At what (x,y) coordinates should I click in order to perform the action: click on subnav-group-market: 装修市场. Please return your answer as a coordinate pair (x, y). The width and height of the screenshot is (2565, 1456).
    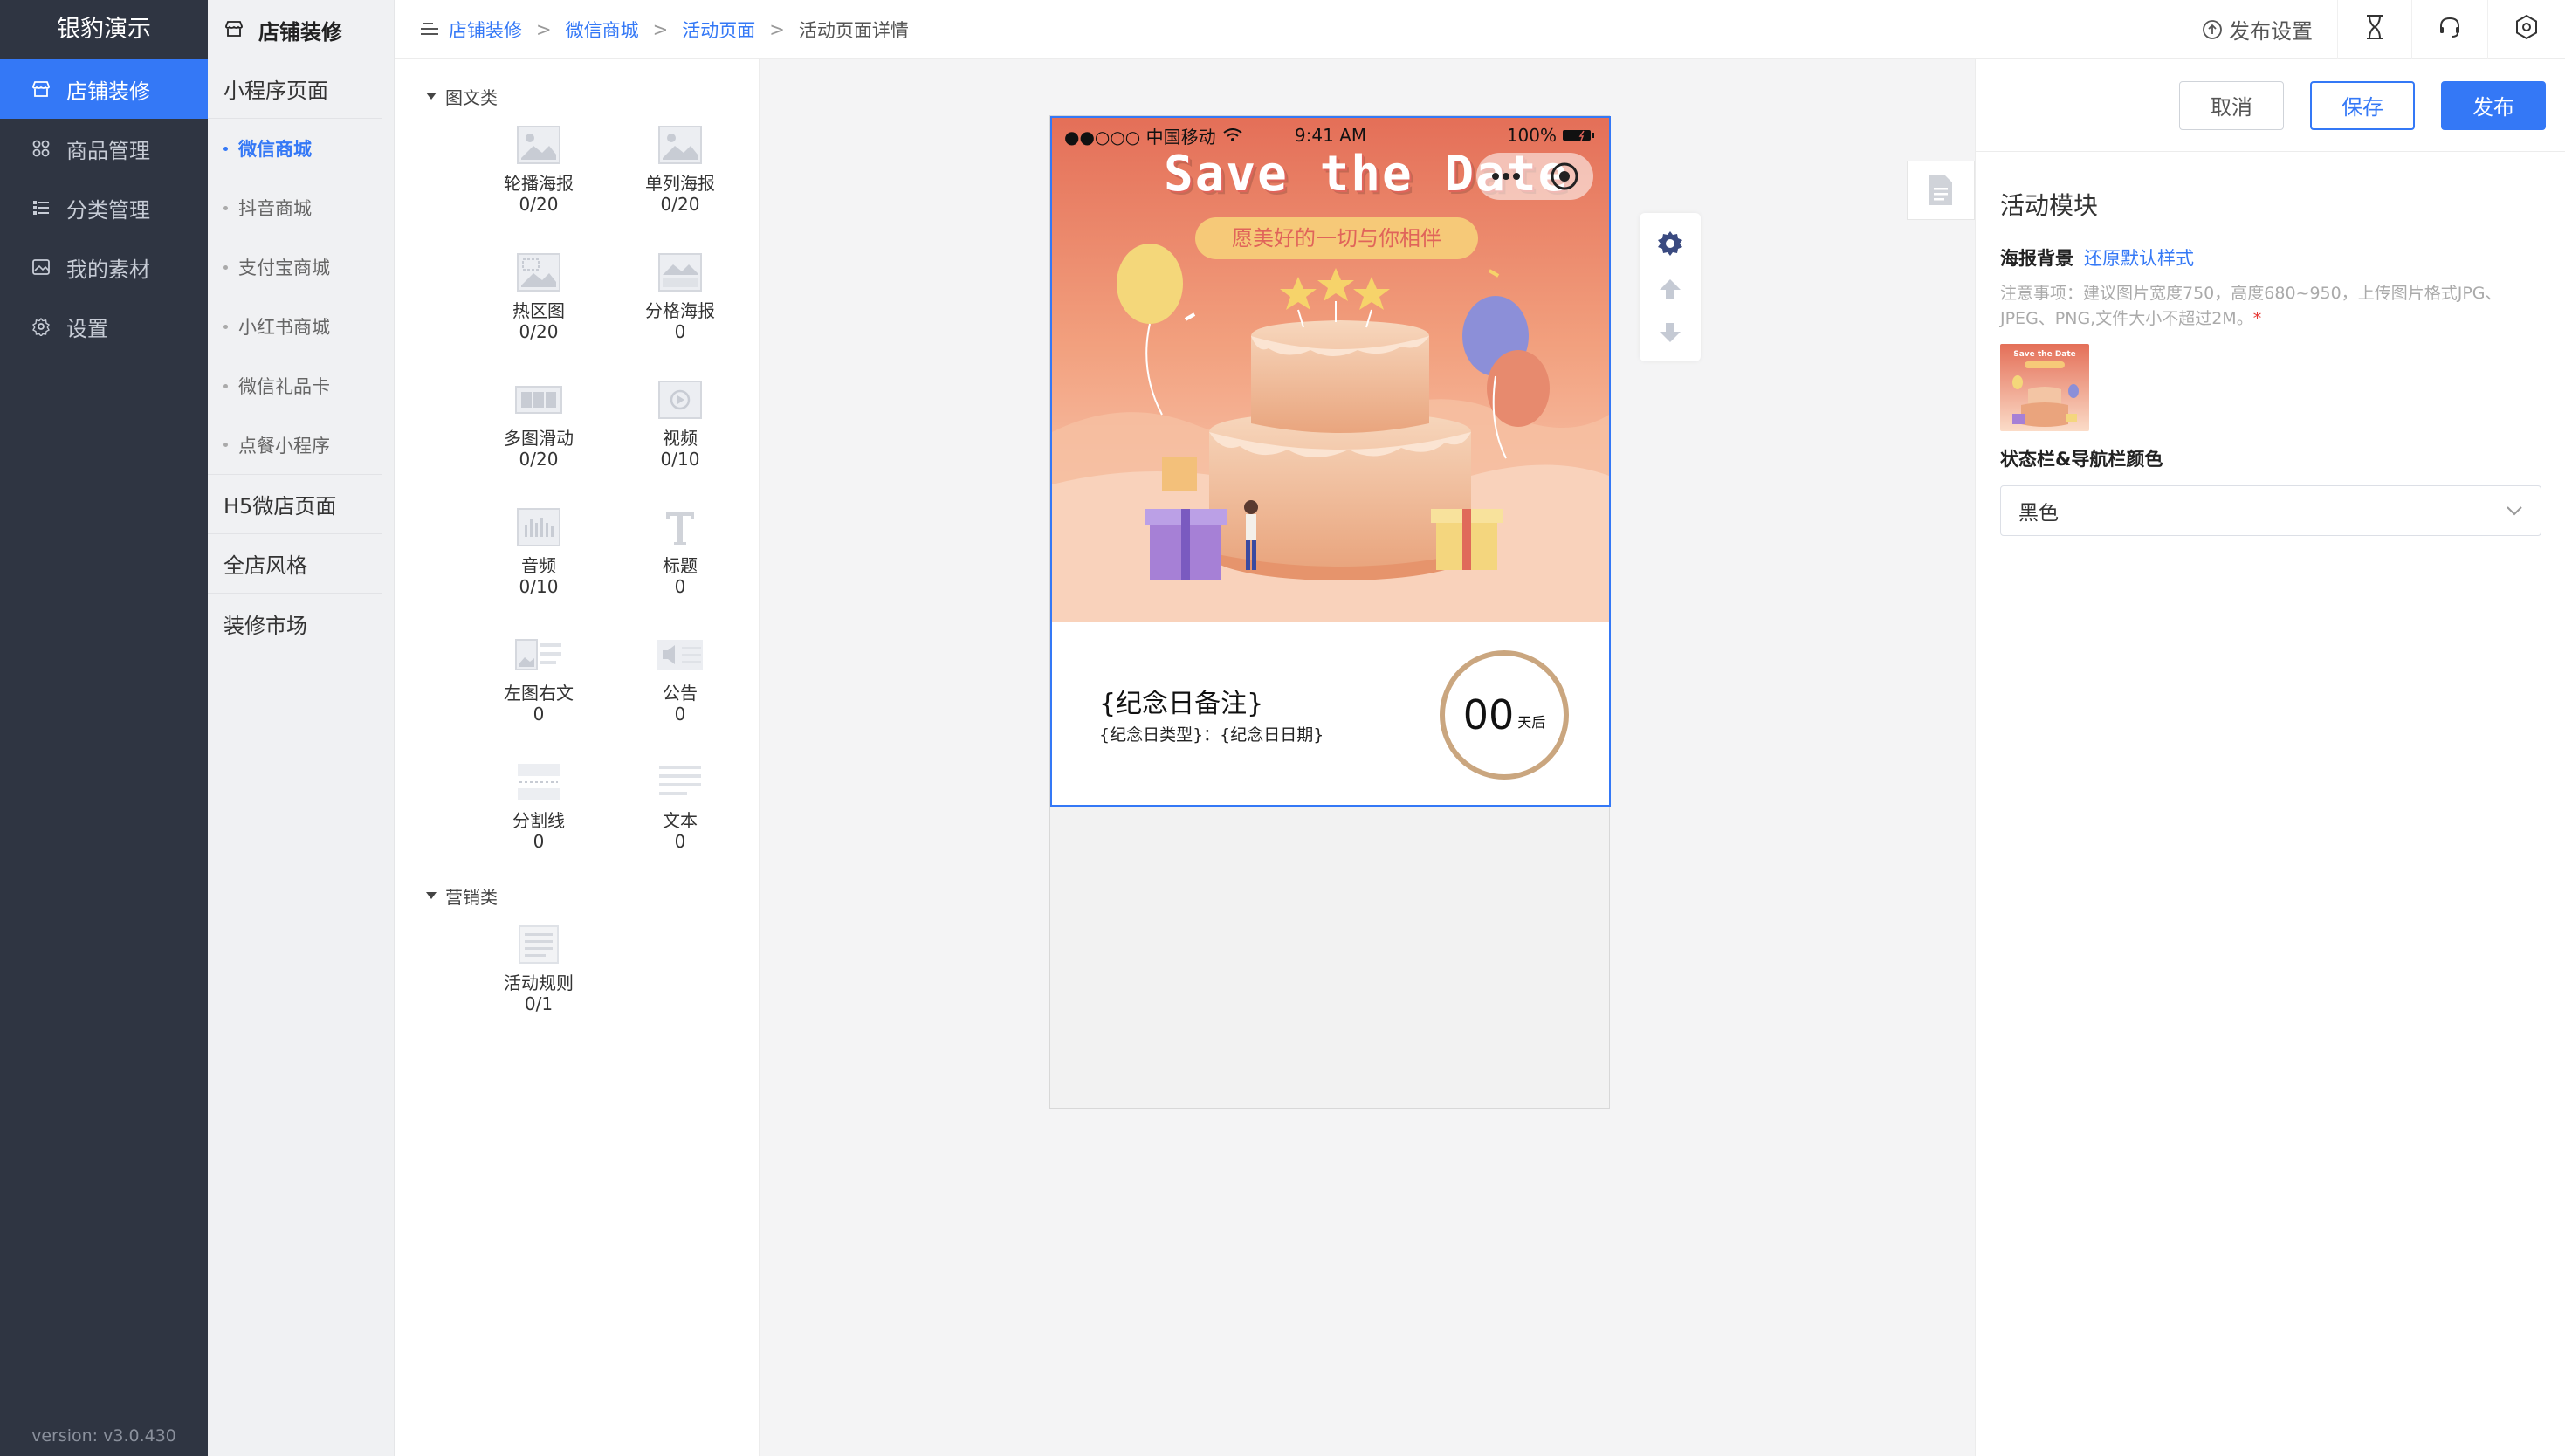
    Looking at the image, I should click on (295, 623).